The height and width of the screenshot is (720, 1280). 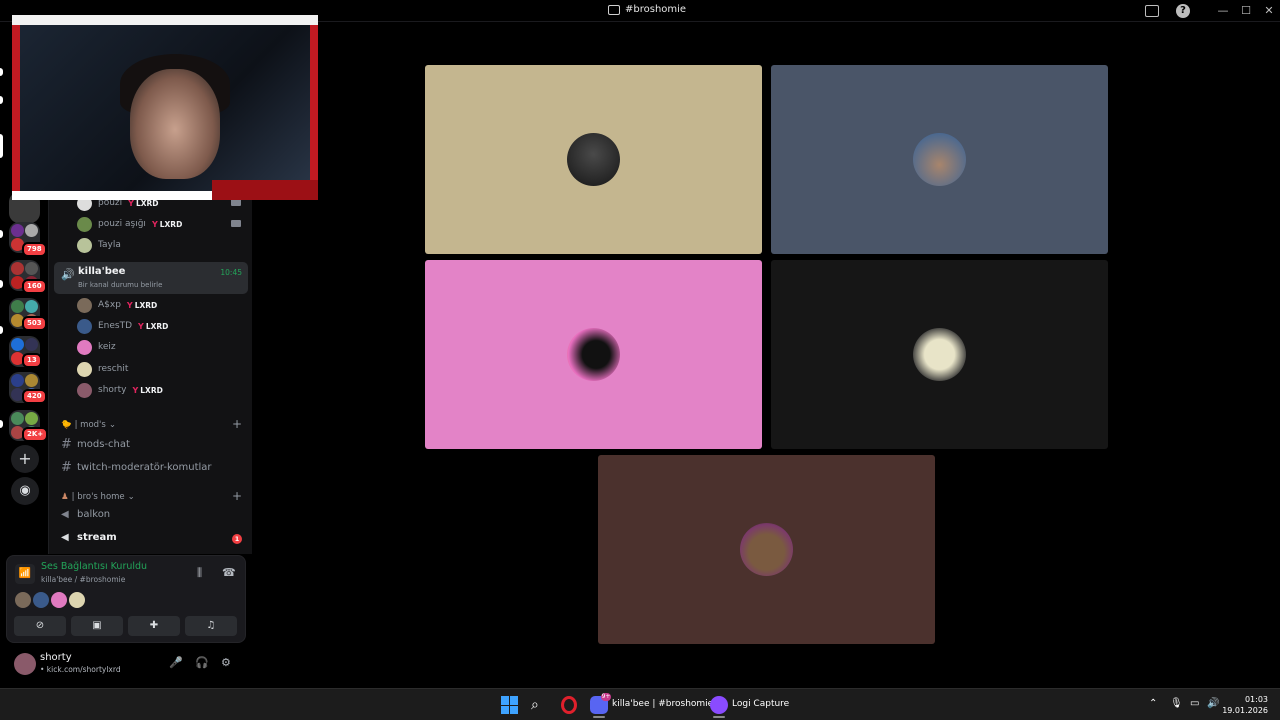 I want to click on user-status: • kick.com/shortylxrd, so click(x=80, y=669).